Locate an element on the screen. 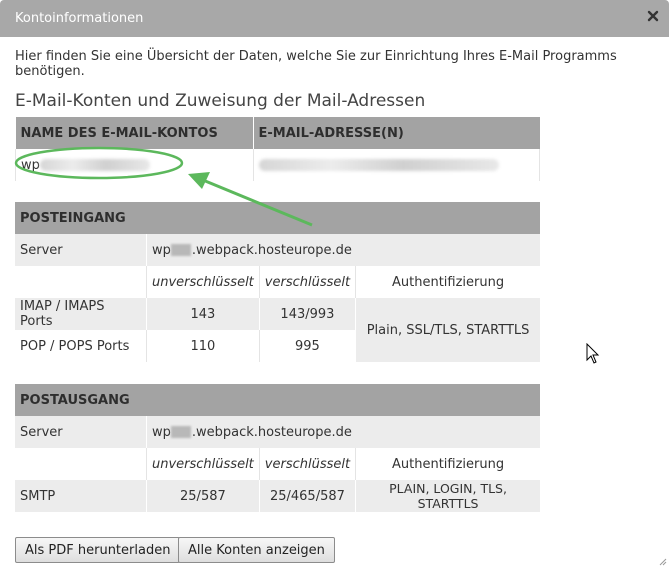  outgoing-server-redacted is located at coordinates (180, 432).